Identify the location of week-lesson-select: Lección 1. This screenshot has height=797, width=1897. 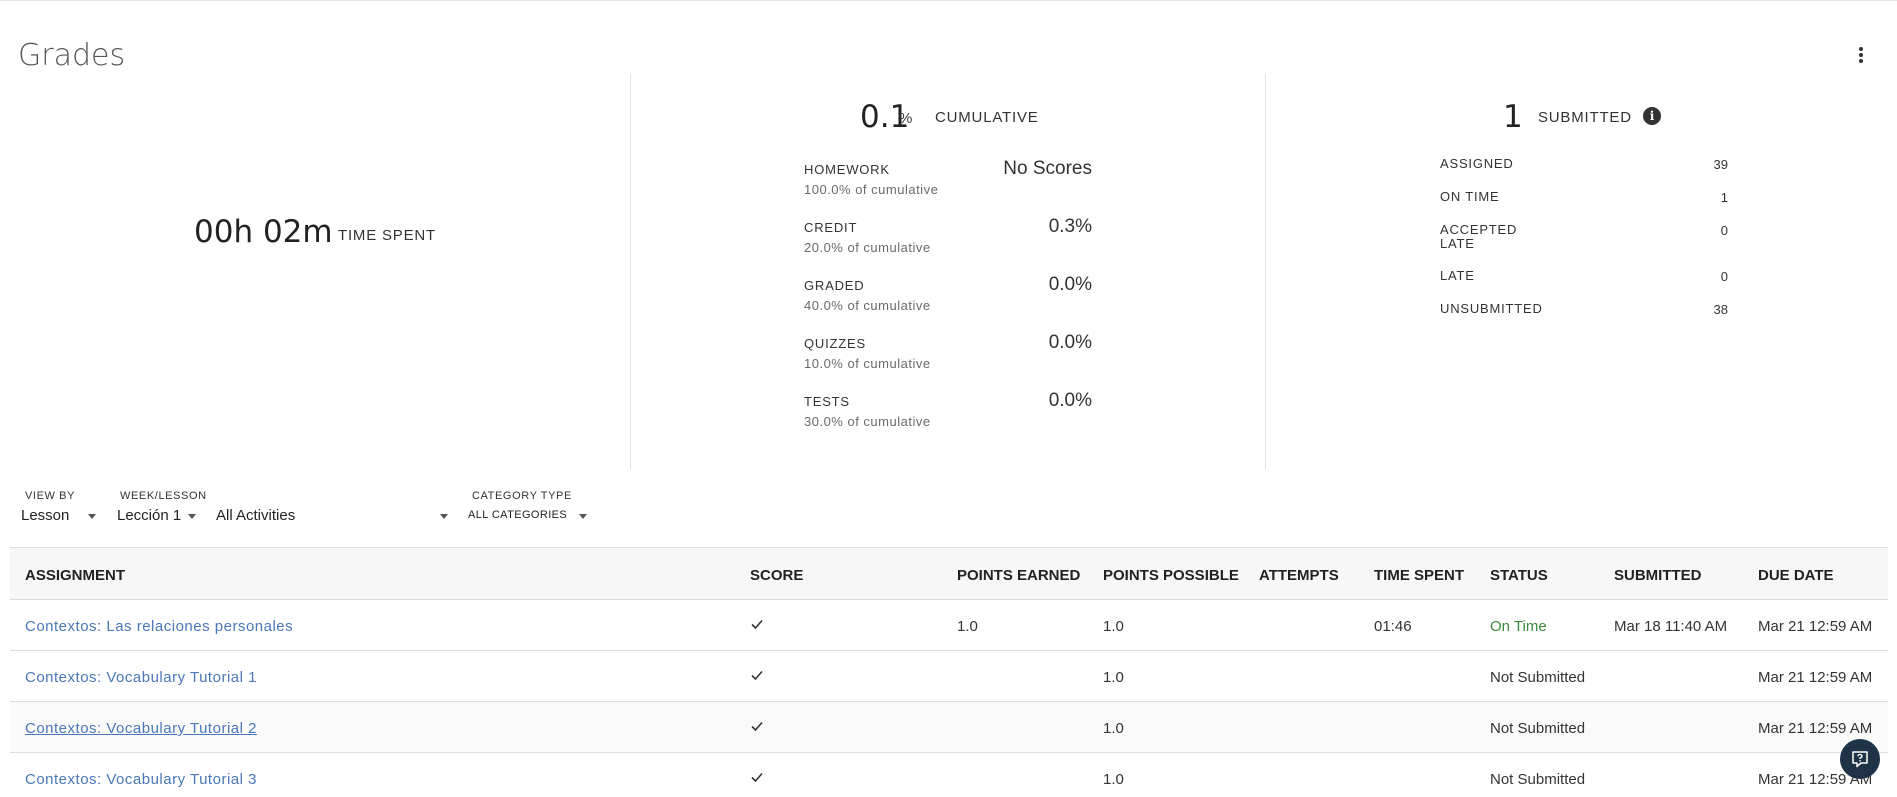
(157, 517).